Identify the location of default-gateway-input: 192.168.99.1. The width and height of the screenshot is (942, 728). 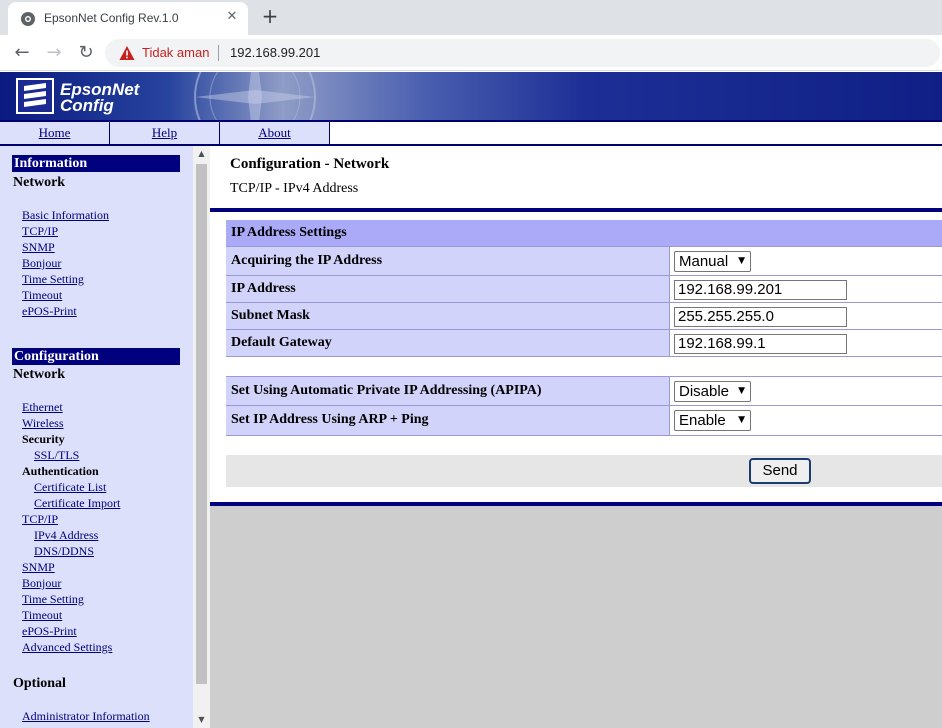
(760, 344).